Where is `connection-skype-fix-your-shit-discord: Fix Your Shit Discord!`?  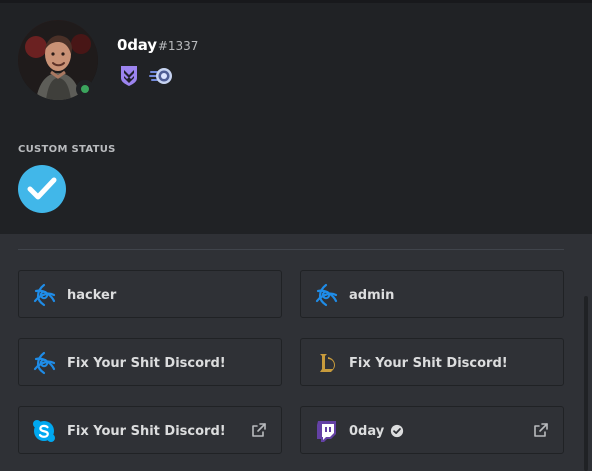 connection-skype-fix-your-shit-discord: Fix Your Shit Discord! is located at coordinates (150, 430).